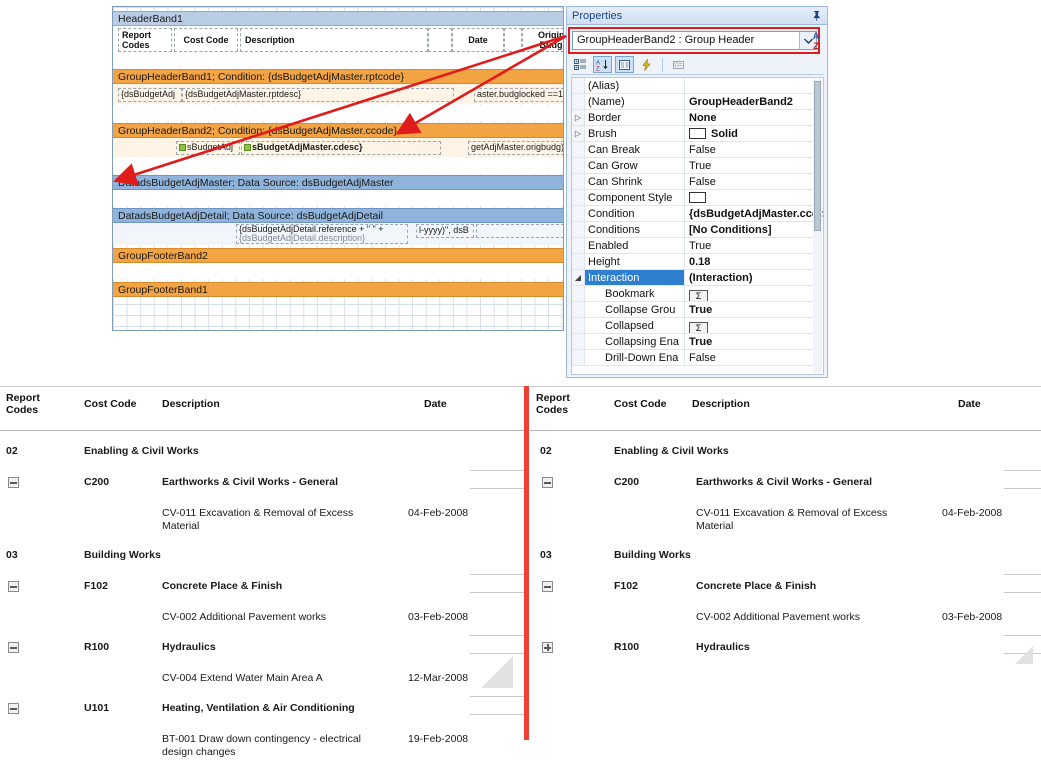  I want to click on property-row: (Name) GroupHeaderBand2, so click(697, 102).